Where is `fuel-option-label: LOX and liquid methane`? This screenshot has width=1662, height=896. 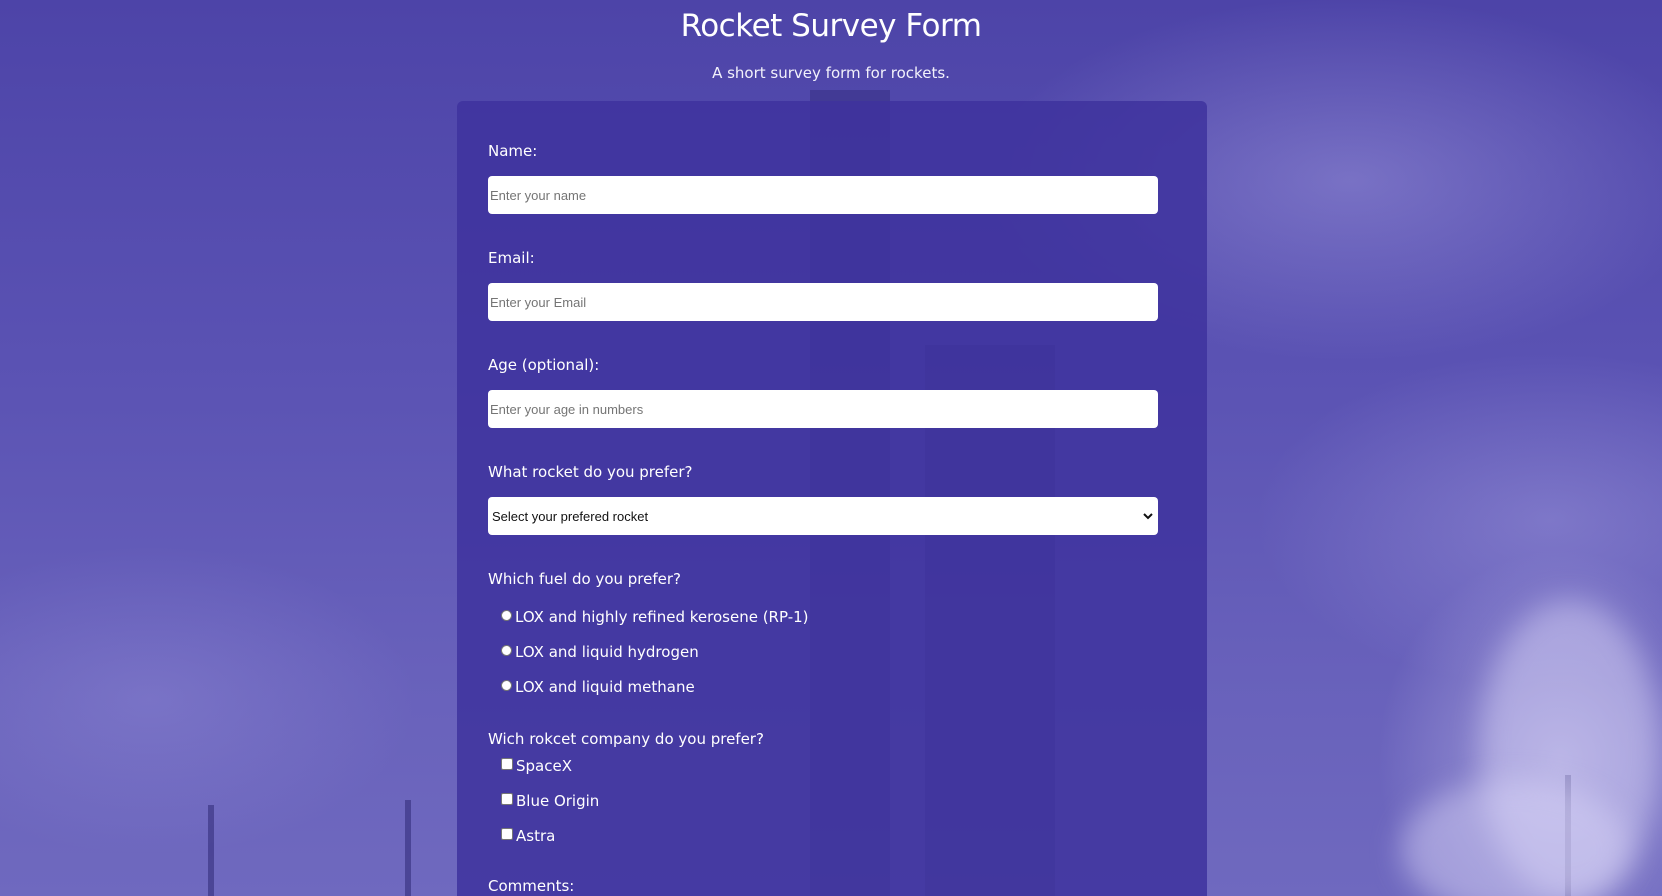
fuel-option-label: LOX and liquid methane is located at coordinates (605, 687).